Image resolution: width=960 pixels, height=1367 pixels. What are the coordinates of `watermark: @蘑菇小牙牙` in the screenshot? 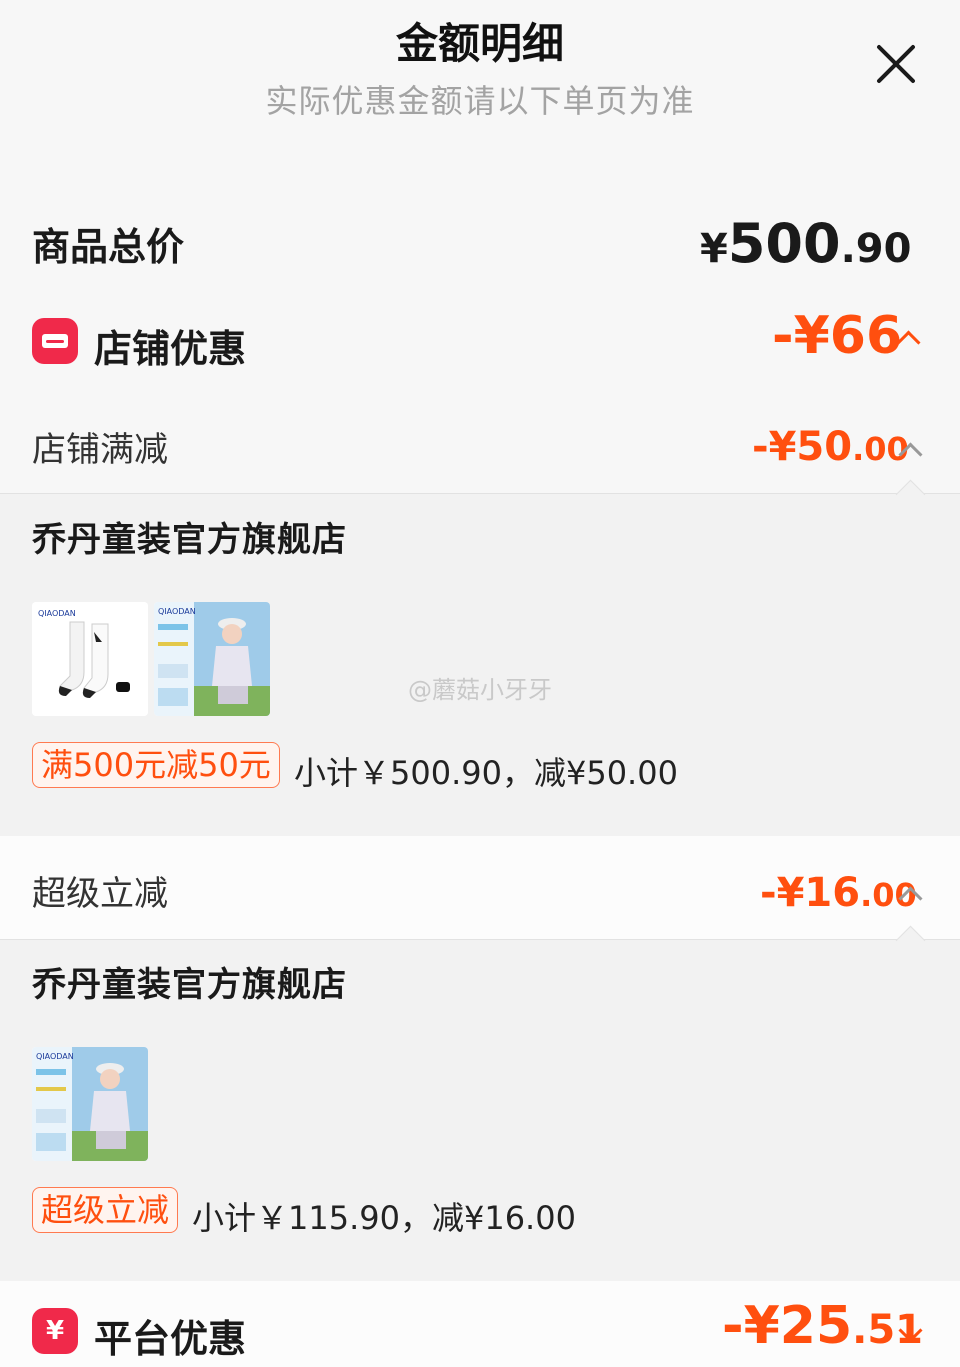 It's located at (480, 690).